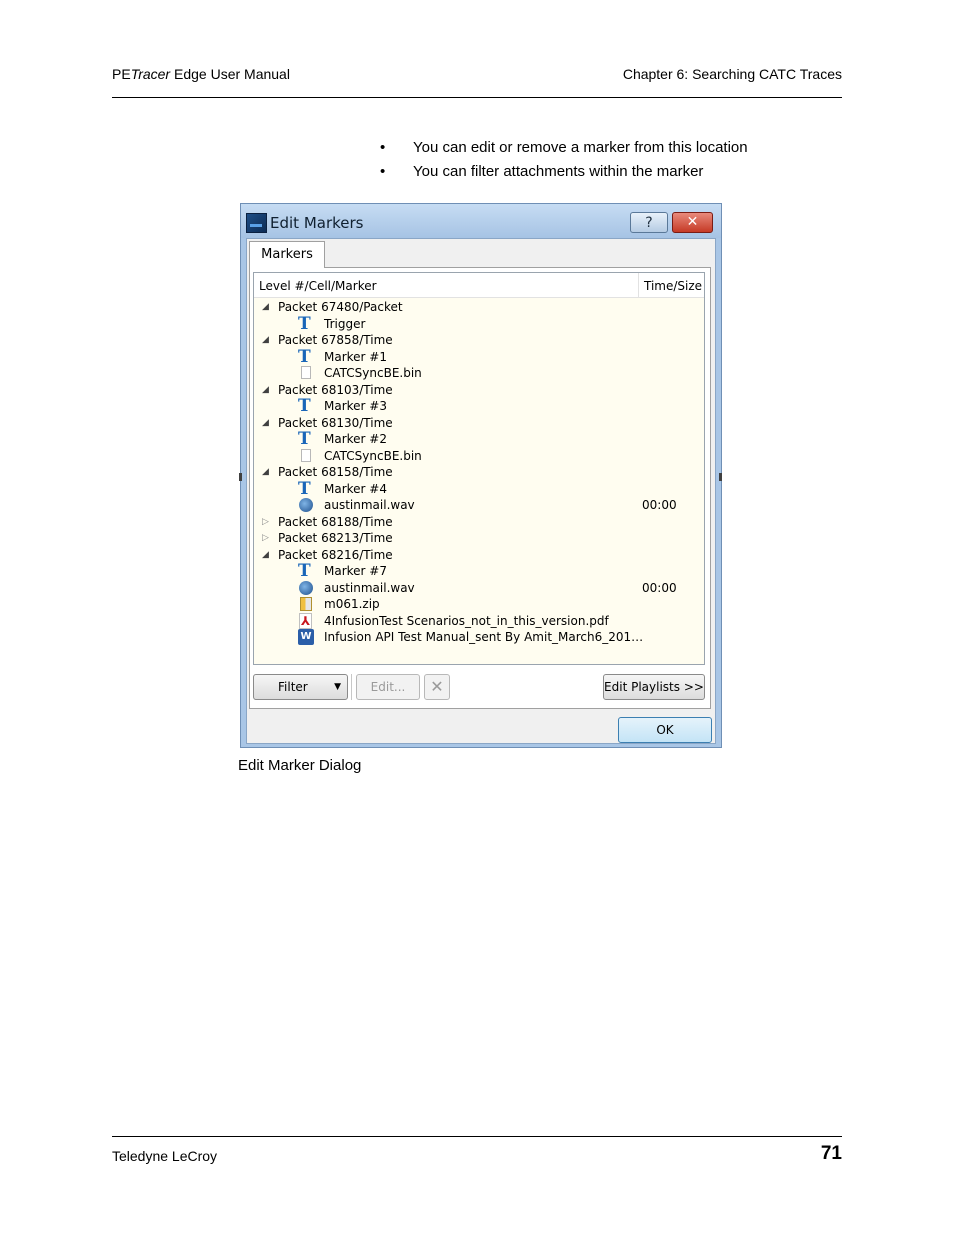 The width and height of the screenshot is (954, 1235). Describe the element at coordinates (335, 472) in the screenshot. I see `tree-item-label: Packet 68158/Time` at that location.